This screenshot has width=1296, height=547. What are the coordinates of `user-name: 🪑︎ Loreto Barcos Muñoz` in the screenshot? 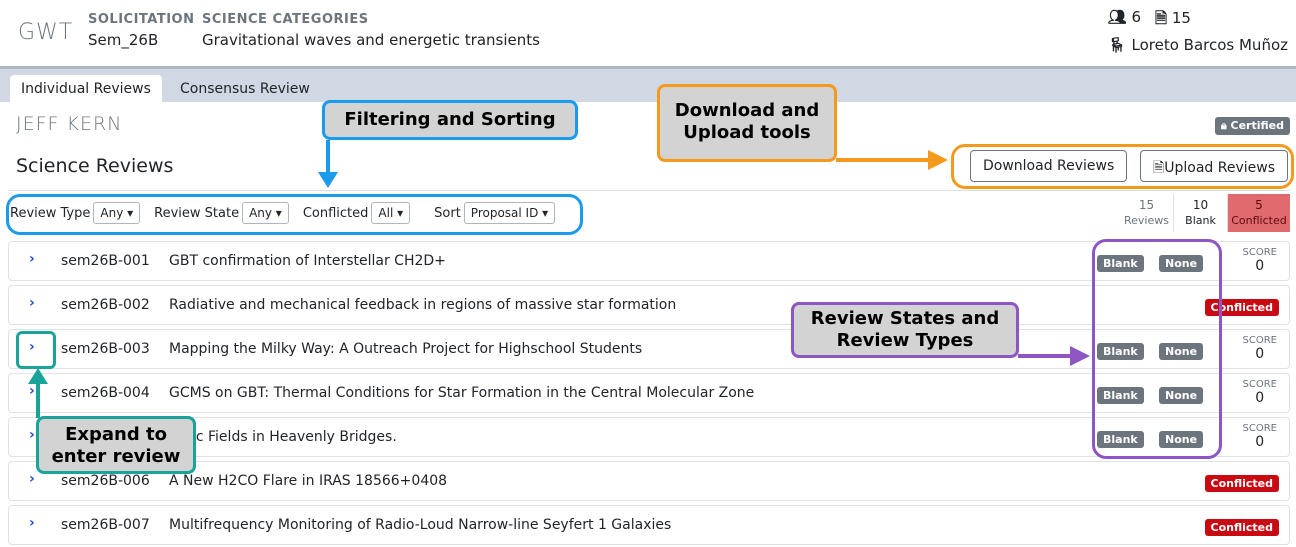 It's located at (1198, 45).